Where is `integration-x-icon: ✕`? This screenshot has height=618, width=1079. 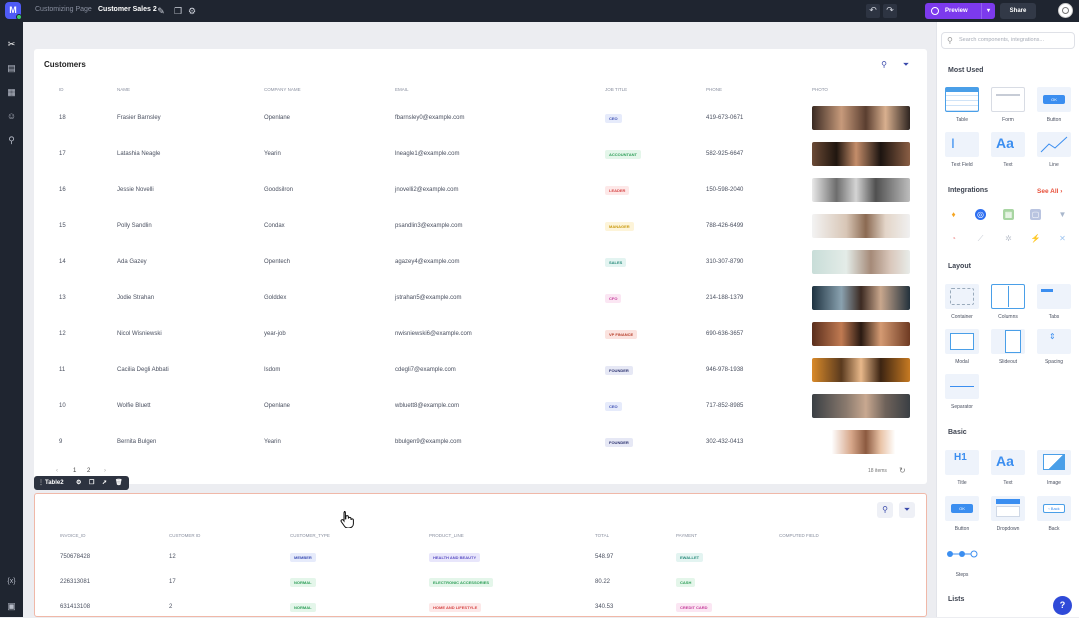 integration-x-icon: ✕ is located at coordinates (1062, 238).